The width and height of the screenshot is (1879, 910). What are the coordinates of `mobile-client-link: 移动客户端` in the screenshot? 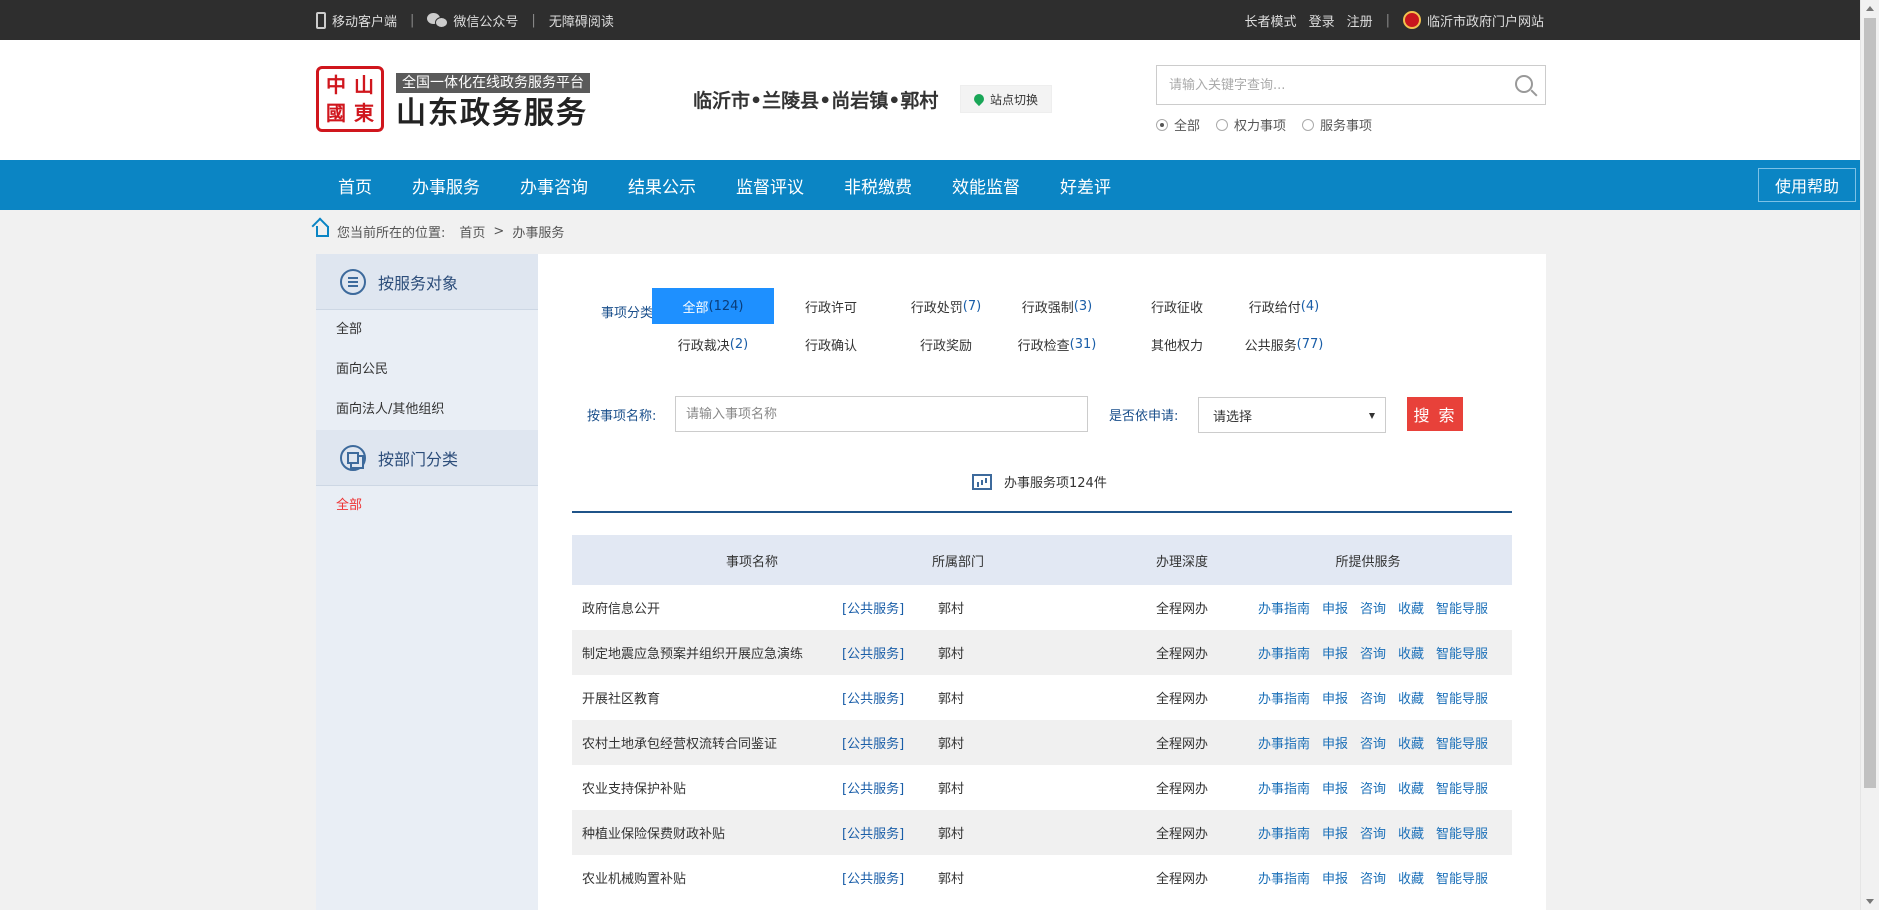 It's located at (356, 20).